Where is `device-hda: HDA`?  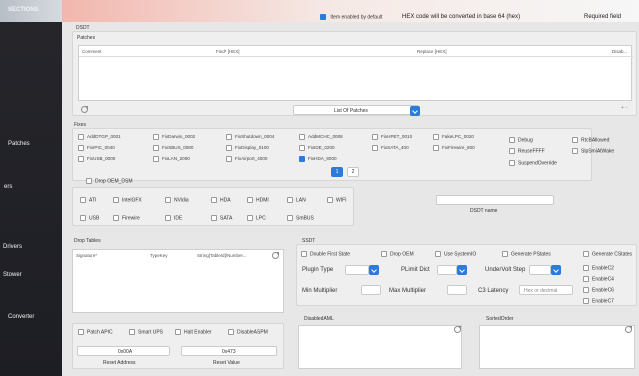
device-hda: HDA is located at coordinates (221, 200).